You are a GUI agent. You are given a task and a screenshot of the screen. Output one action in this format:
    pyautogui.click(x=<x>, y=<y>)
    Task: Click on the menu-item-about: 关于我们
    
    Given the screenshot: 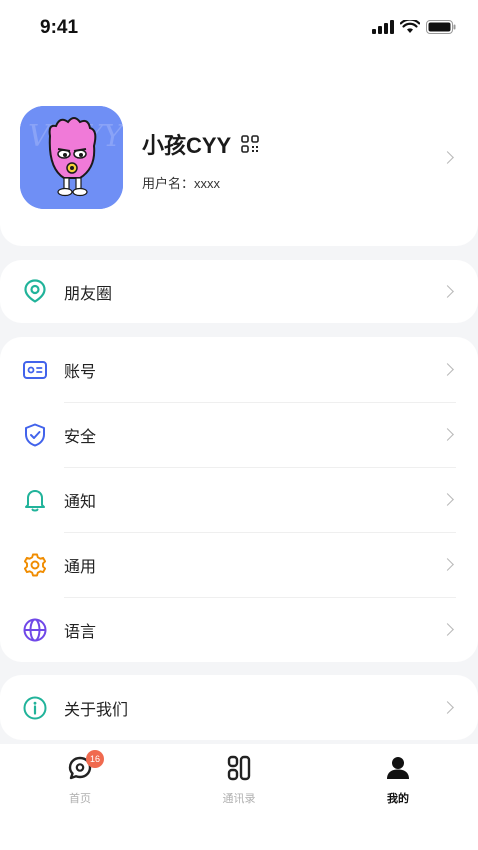 What is the action you would take?
    pyautogui.click(x=239, y=707)
    